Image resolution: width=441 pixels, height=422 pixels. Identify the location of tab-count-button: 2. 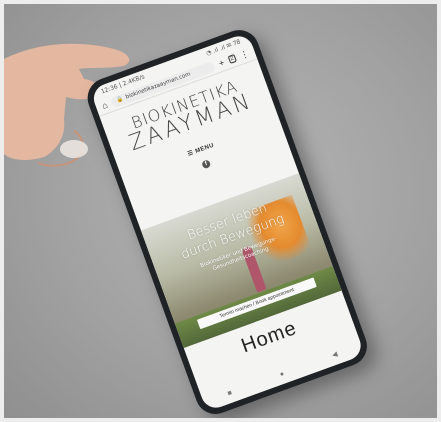
(232, 59).